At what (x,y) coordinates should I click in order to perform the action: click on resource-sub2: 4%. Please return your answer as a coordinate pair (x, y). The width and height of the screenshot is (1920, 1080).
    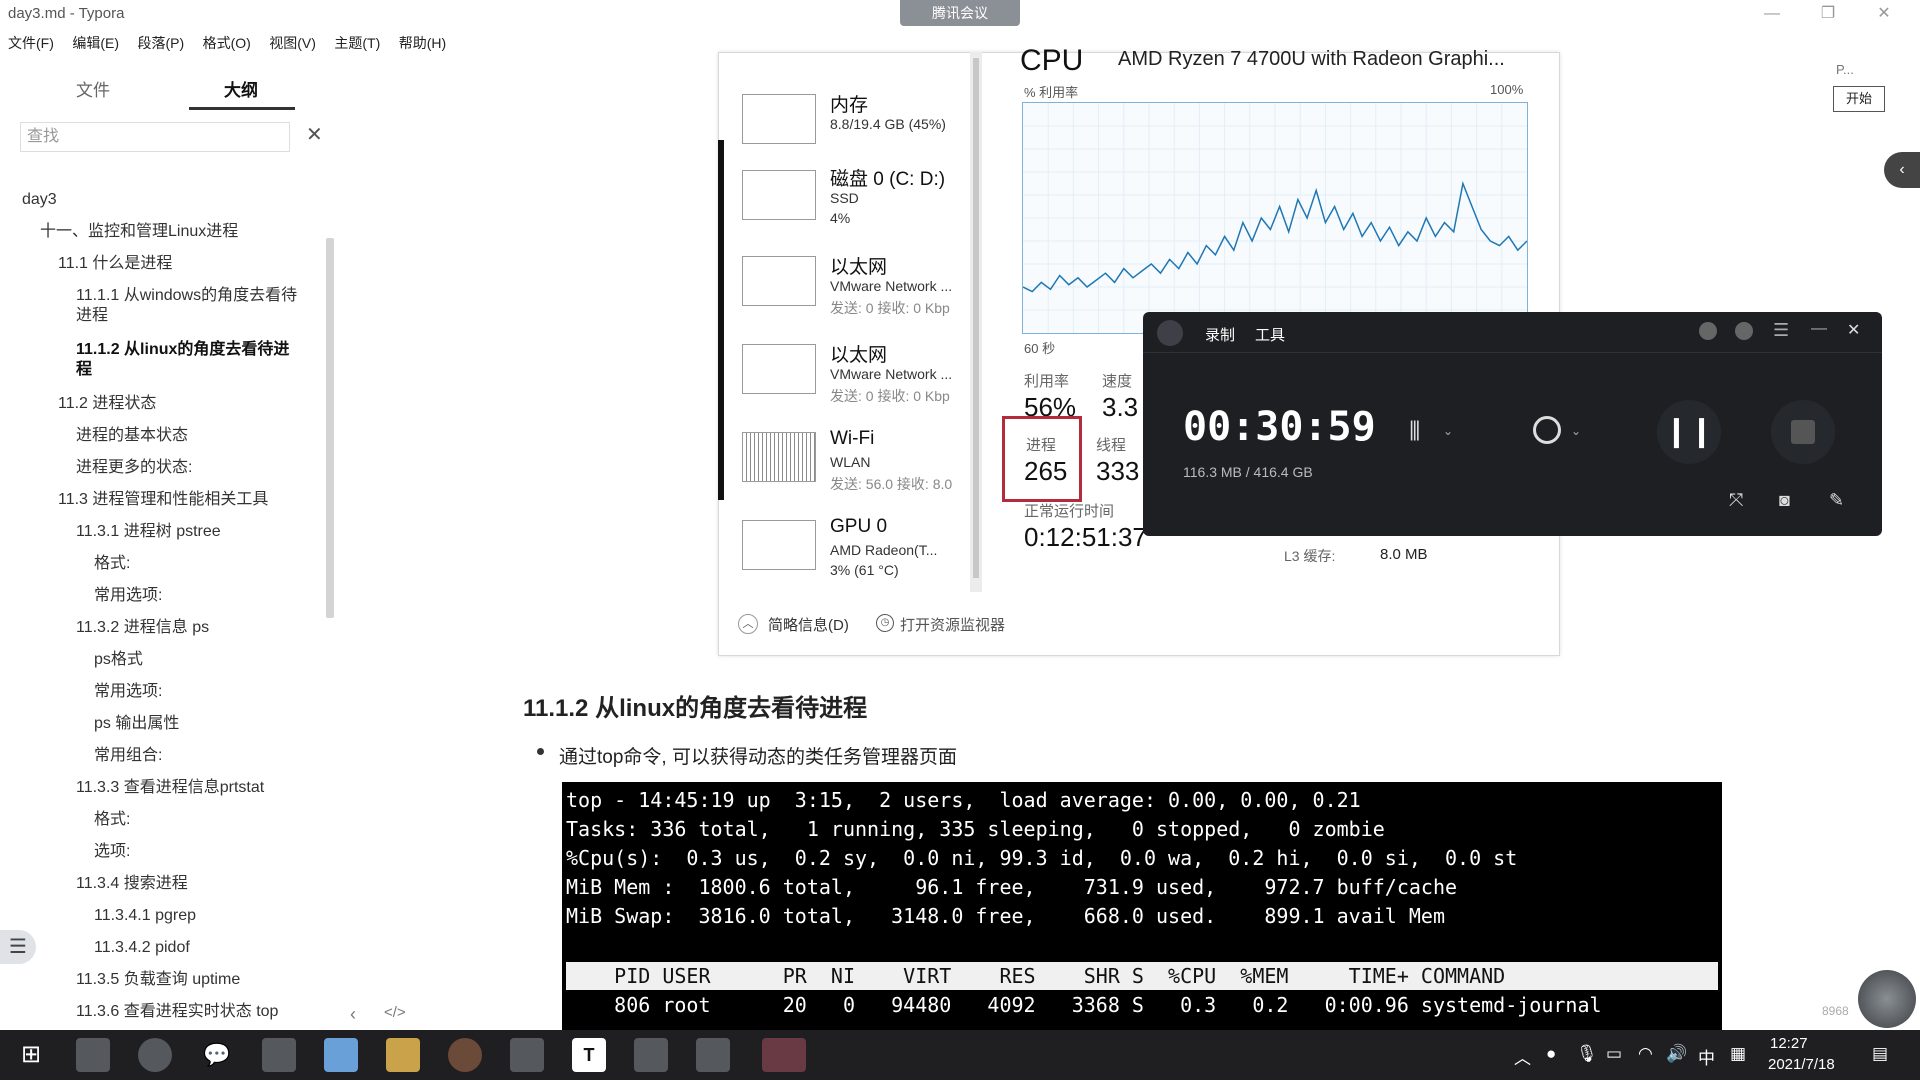
    Looking at the image, I should click on (840, 218).